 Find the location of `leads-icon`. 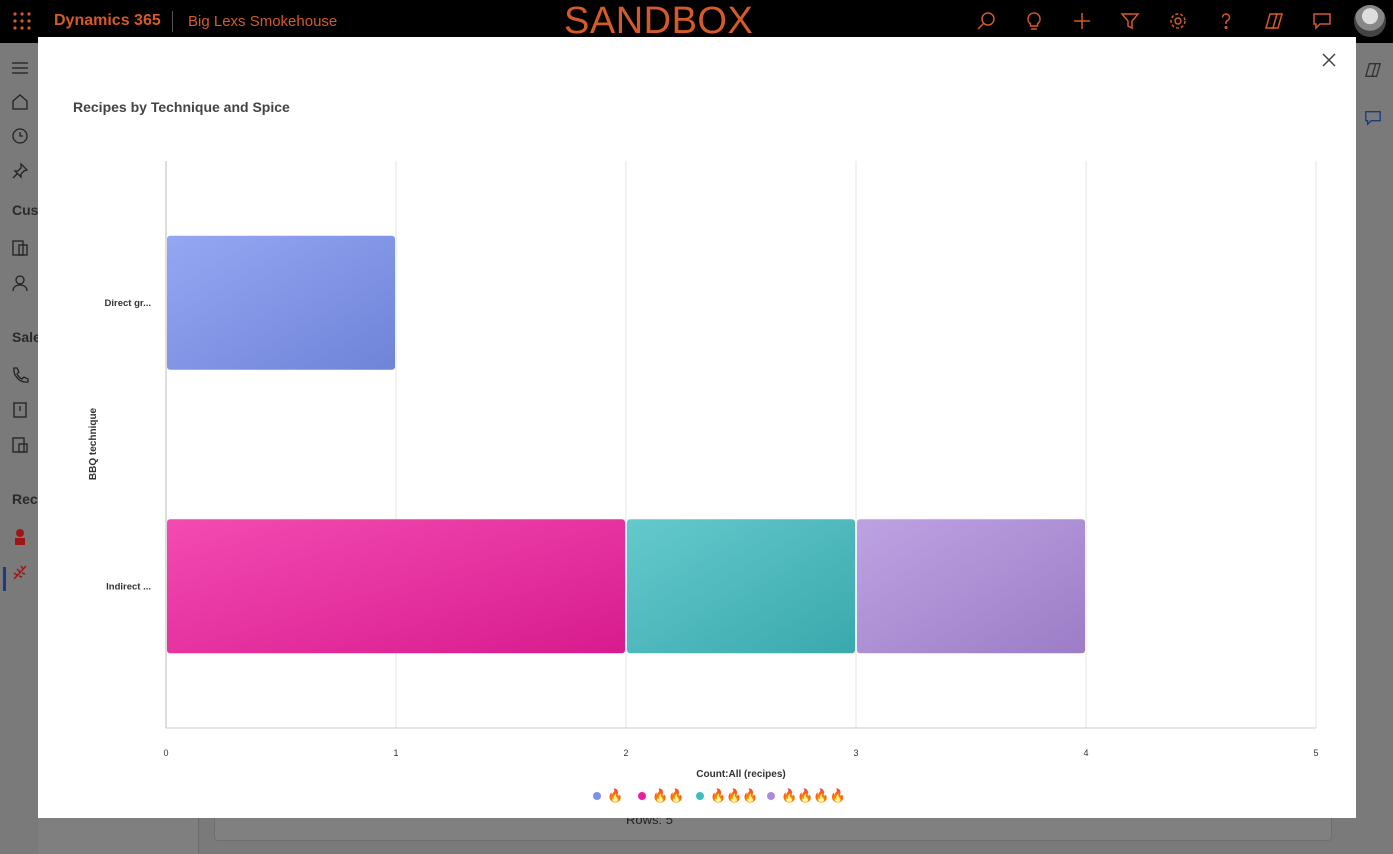

leads-icon is located at coordinates (20, 410).